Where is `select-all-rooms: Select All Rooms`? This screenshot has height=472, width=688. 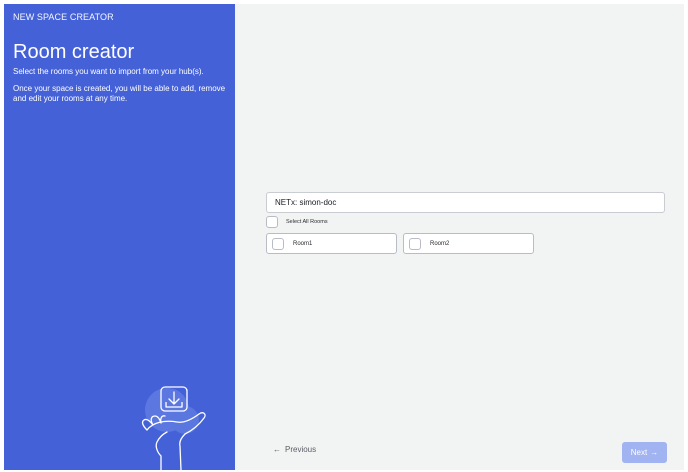
select-all-rooms: Select All Rooms is located at coordinates (297, 222).